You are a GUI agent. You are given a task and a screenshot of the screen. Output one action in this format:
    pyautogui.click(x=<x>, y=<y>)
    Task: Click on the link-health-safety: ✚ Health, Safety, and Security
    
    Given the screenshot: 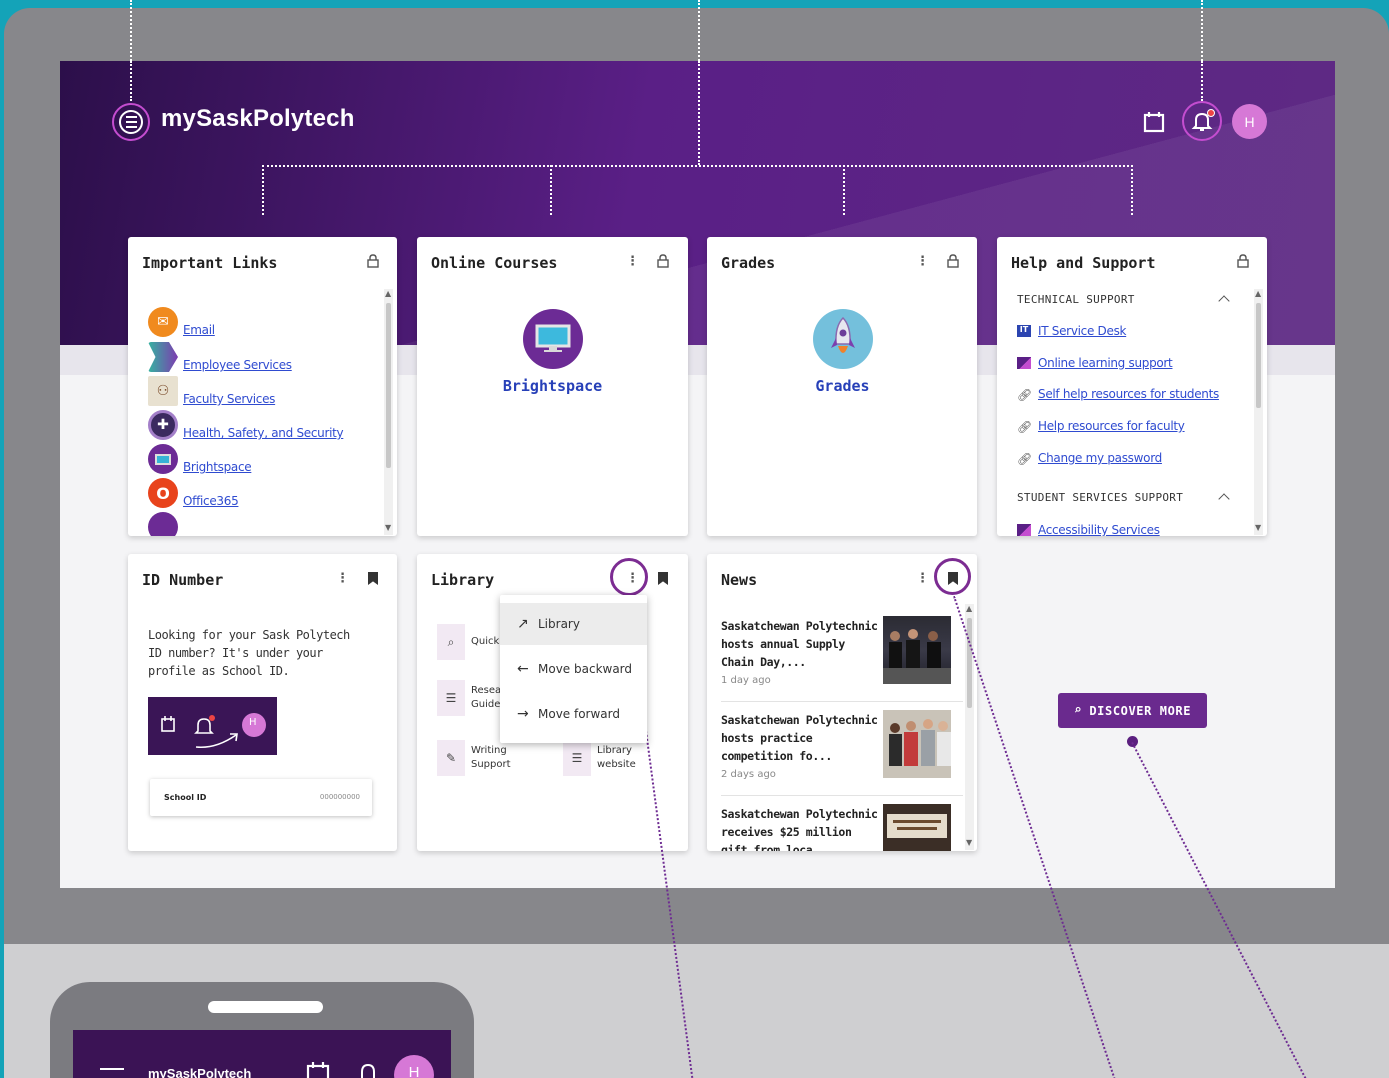 What is the action you would take?
    pyautogui.click(x=246, y=425)
    